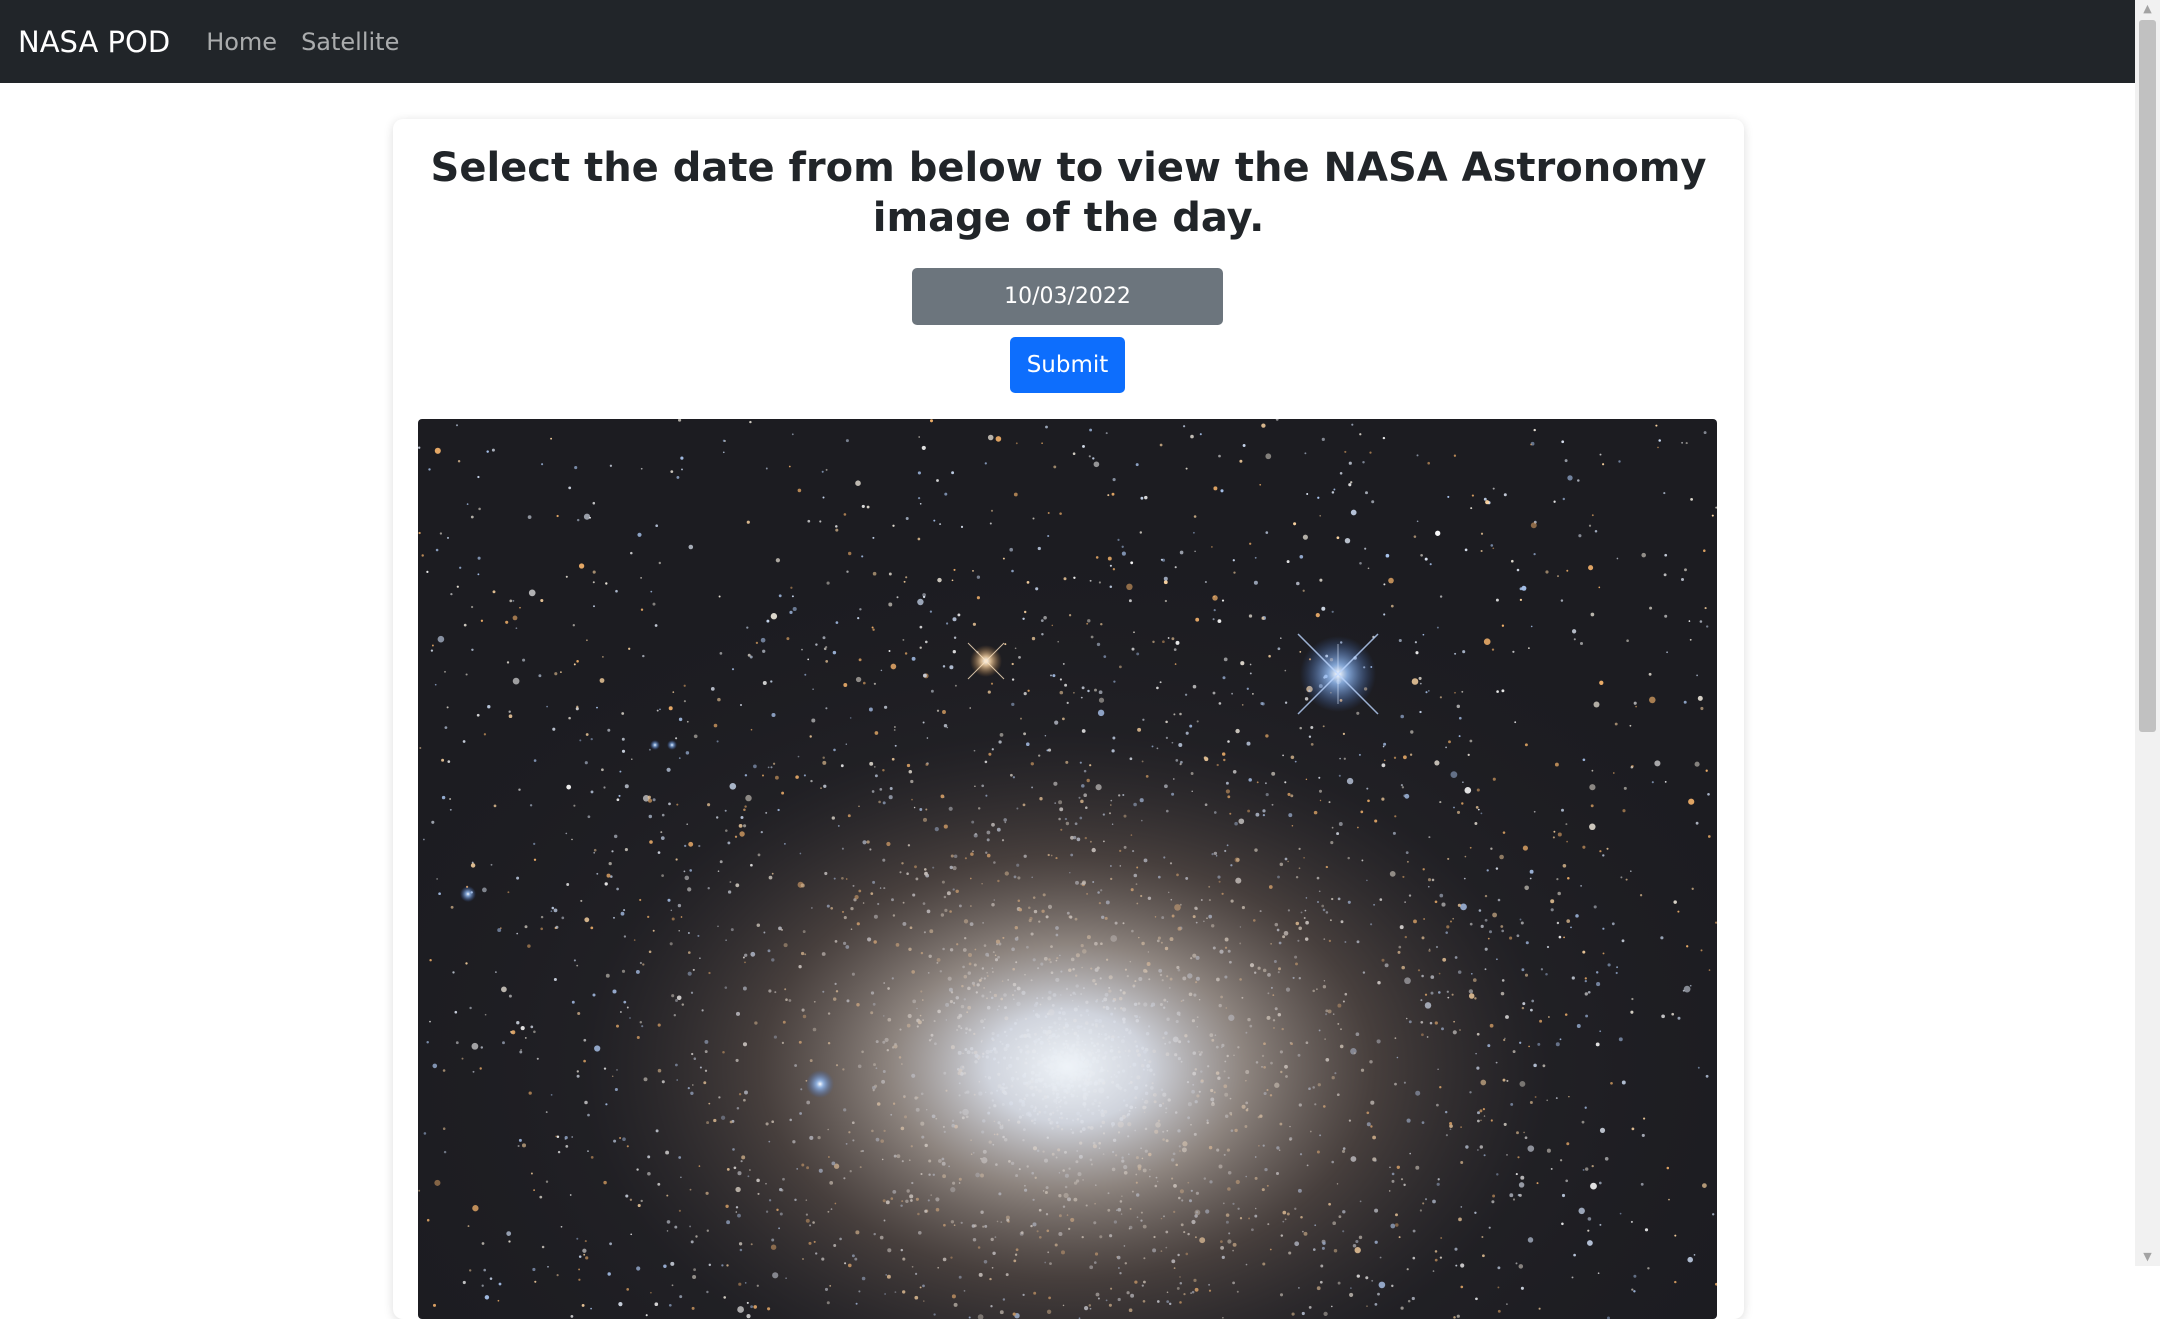  I want to click on brand-link: NASA POD, so click(94, 42).